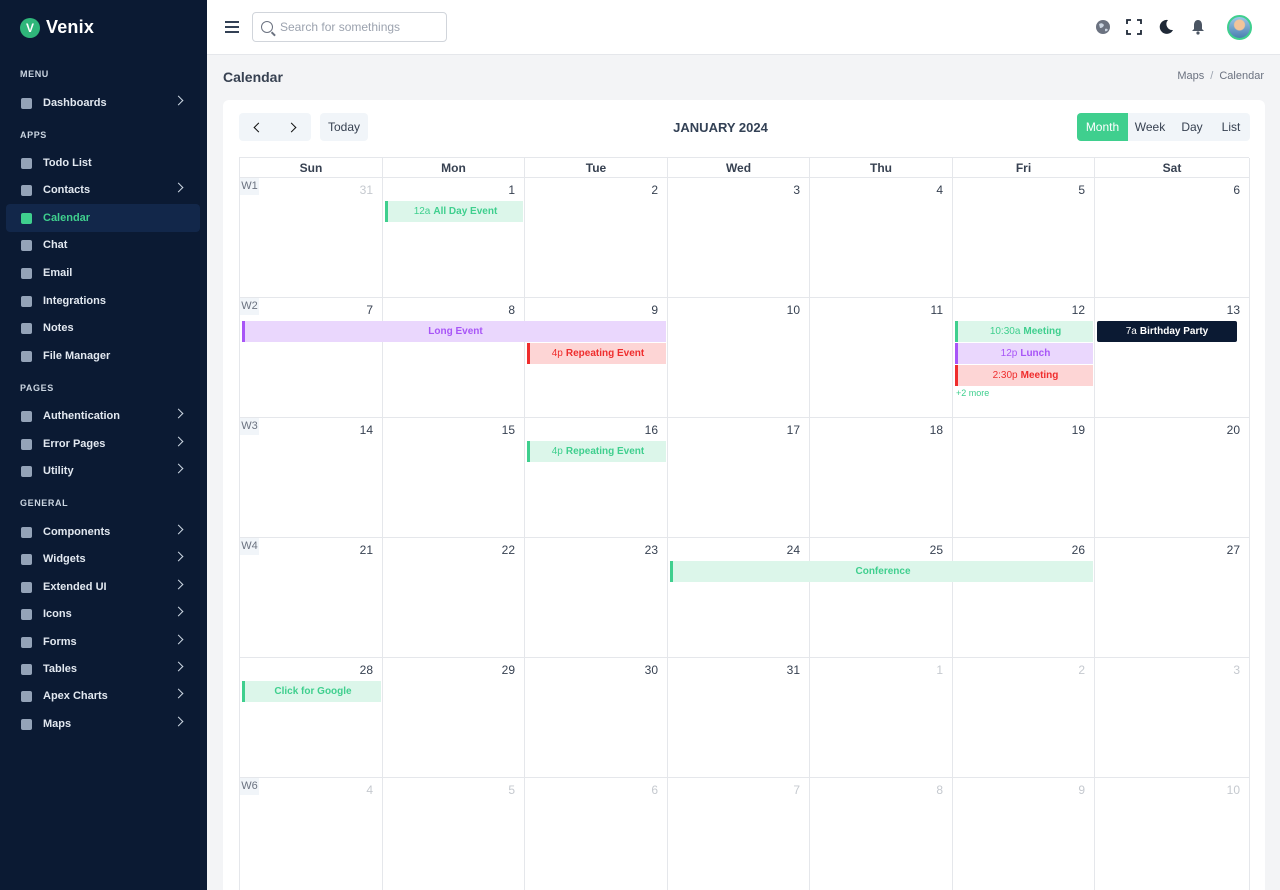 The width and height of the screenshot is (1280, 890). Describe the element at coordinates (654, 310) in the screenshot. I see `day-number: 9` at that location.